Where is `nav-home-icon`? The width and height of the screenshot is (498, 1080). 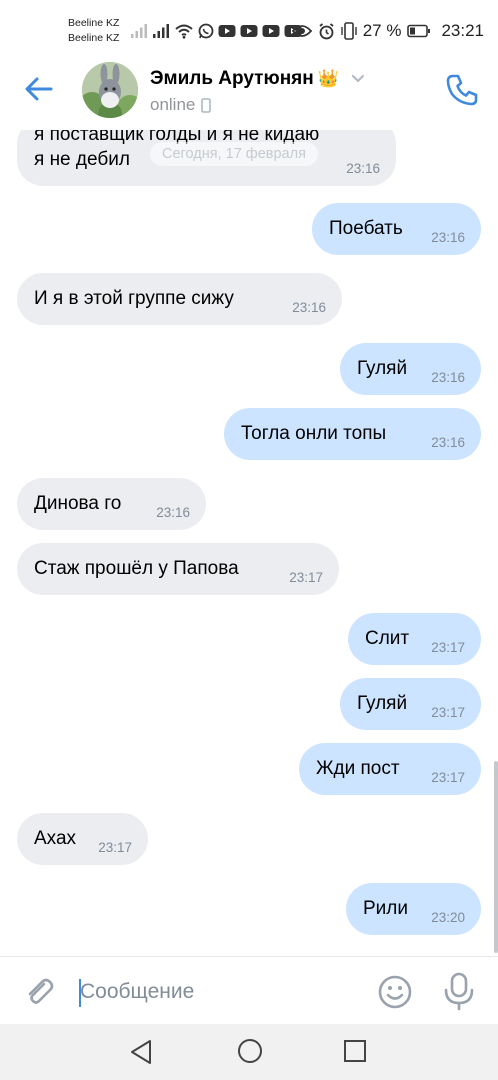
nav-home-icon is located at coordinates (250, 1051).